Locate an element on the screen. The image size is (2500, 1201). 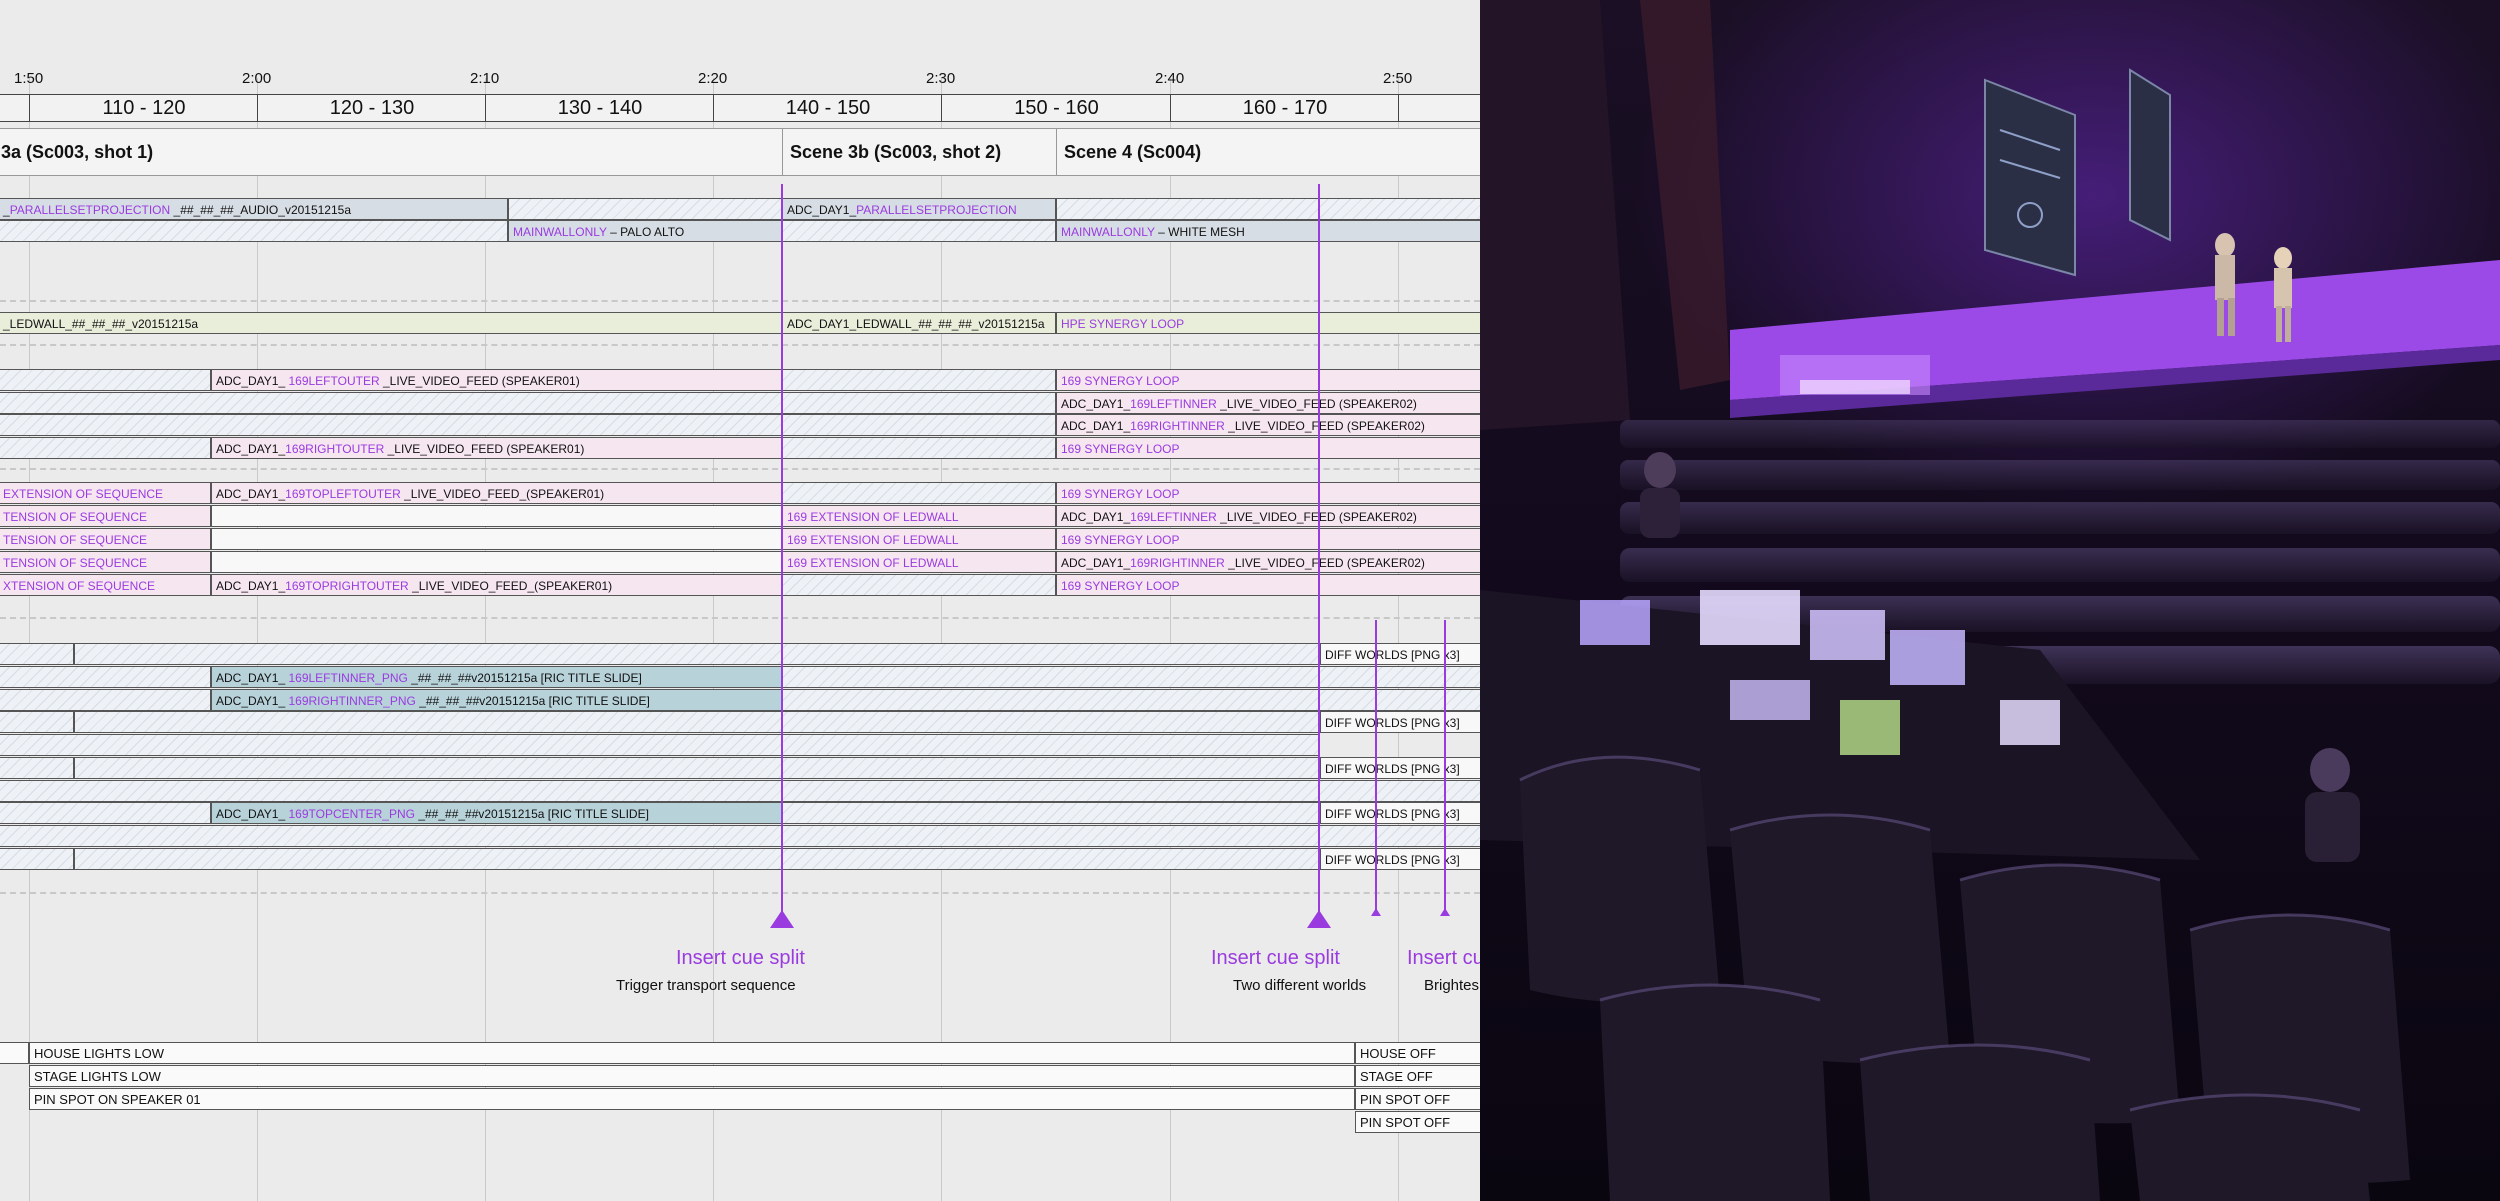
lighting-cue: STAGE OFF is located at coordinates (1417, 1076).